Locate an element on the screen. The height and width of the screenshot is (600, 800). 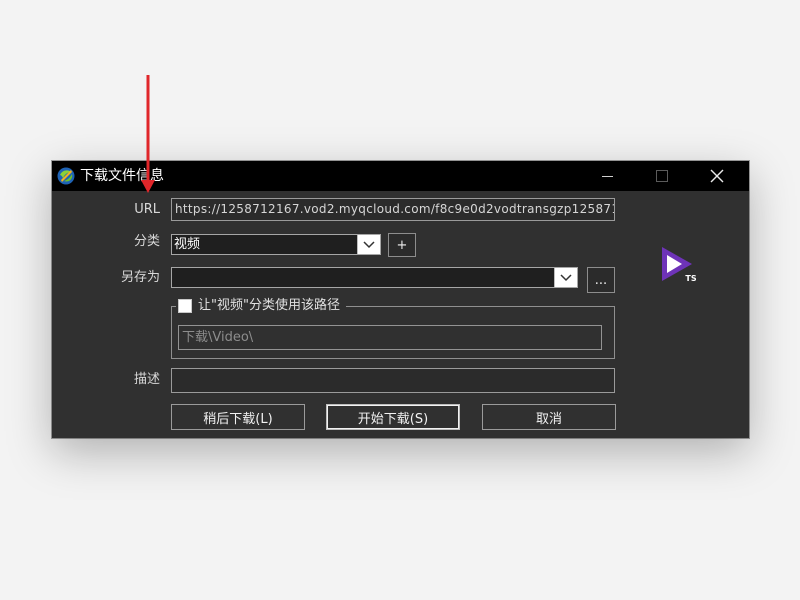
maximize-button is located at coordinates (662, 176).